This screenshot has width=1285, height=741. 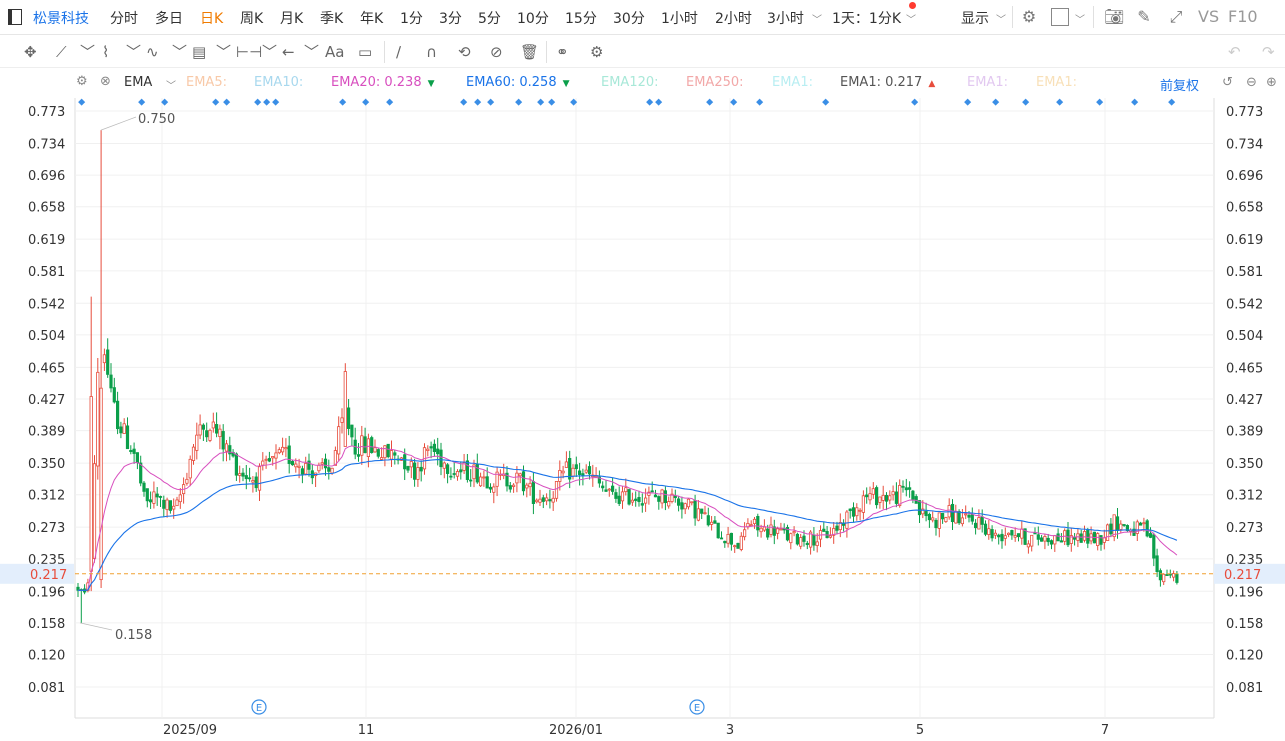 I want to click on y-tick-label-right: 0.619, so click(x=1244, y=240).